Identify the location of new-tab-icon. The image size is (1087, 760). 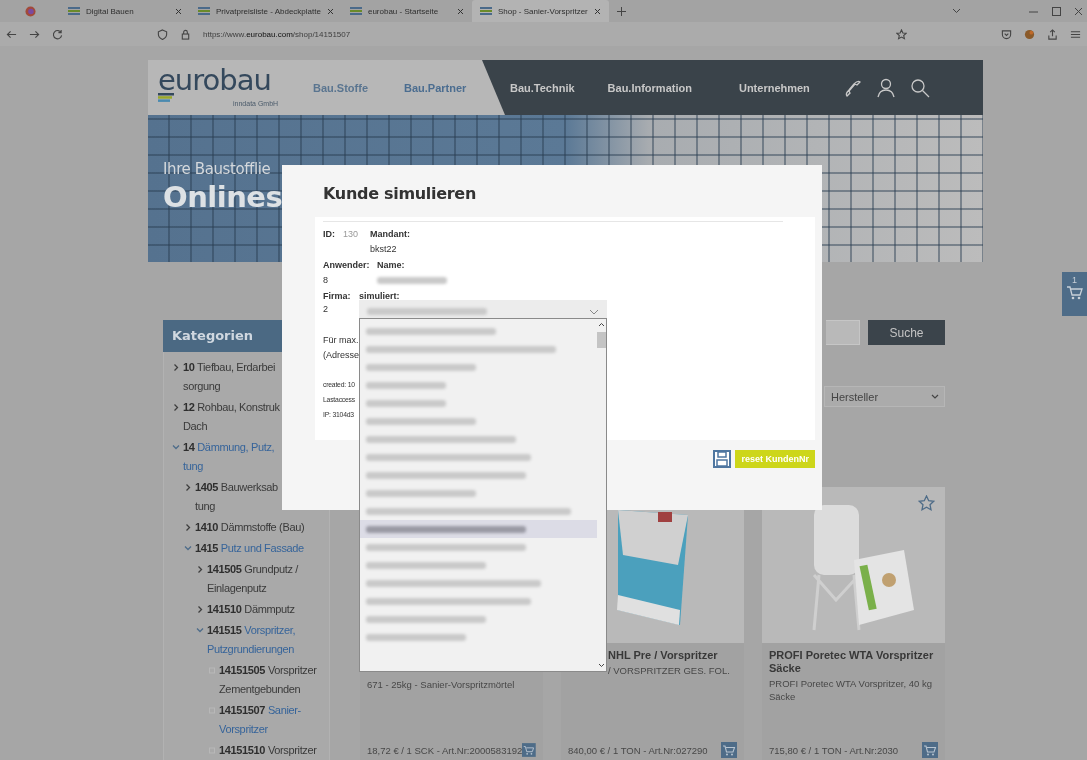
(621, 11).